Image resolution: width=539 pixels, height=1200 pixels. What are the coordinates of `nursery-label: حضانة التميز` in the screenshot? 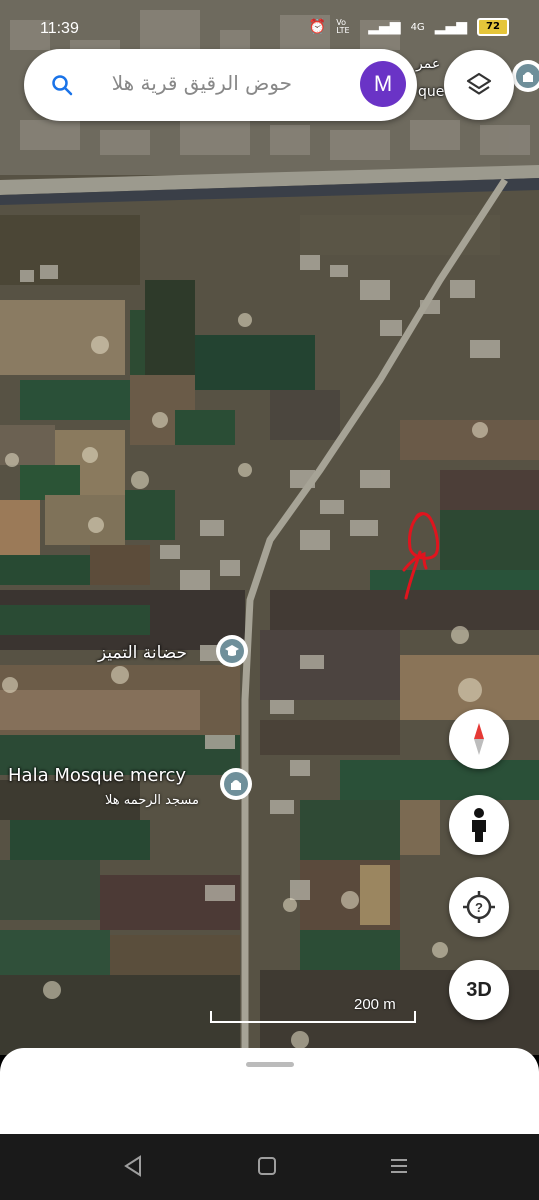 It's located at (142, 653).